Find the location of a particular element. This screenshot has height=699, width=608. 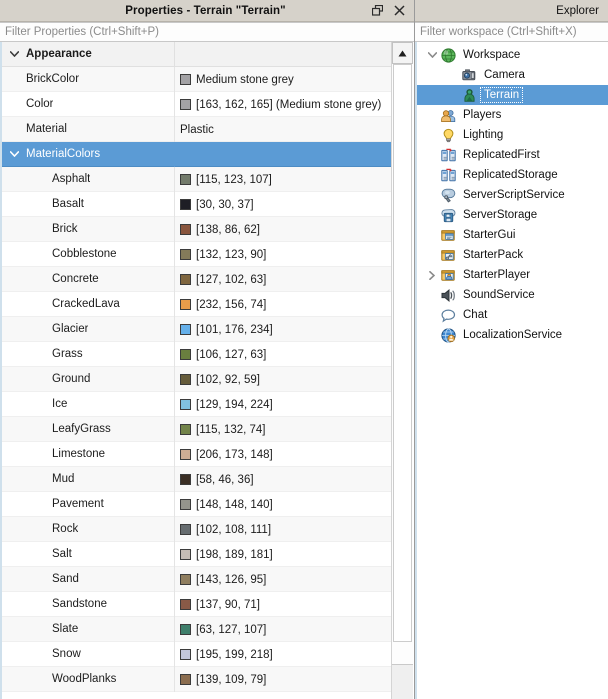

property-group-row: Appearance is located at coordinates (196, 54).